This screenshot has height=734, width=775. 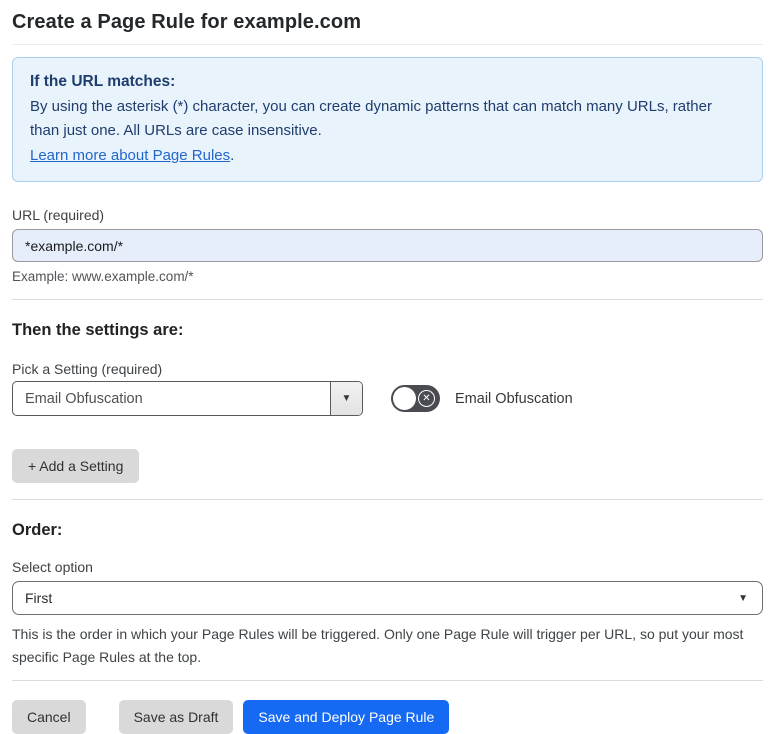 What do you see at coordinates (387, 598) in the screenshot?
I see `order-select: First ▼` at bounding box center [387, 598].